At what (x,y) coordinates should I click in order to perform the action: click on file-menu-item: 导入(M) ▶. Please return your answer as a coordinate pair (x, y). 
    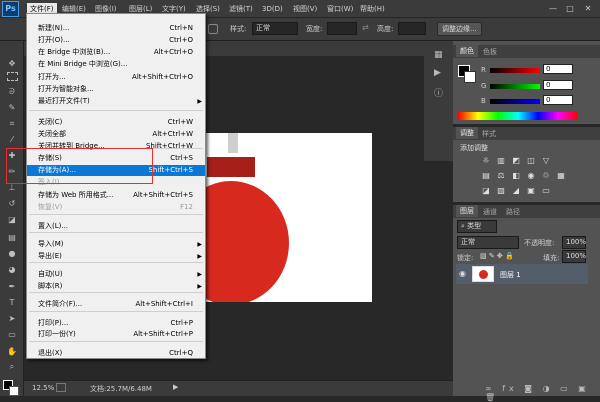
    Looking at the image, I should click on (116, 244).